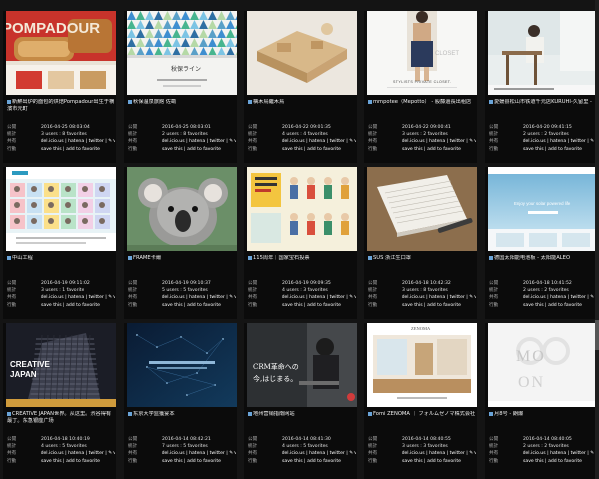  What do you see at coordinates (268, 102) in the screenshot?
I see `site-title: 橫木鳥繼木鳥` at bounding box center [268, 102].